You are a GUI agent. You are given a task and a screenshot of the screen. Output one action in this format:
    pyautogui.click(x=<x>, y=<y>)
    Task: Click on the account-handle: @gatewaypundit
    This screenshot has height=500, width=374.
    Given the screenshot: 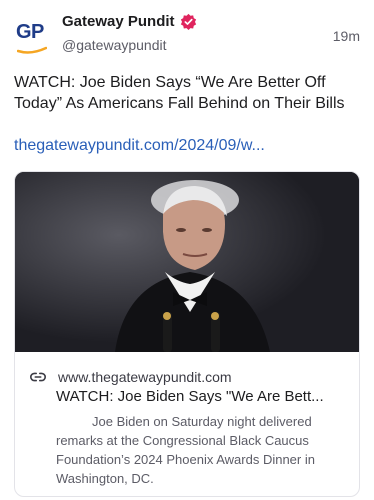 What is the action you would take?
    pyautogui.click(x=114, y=45)
    